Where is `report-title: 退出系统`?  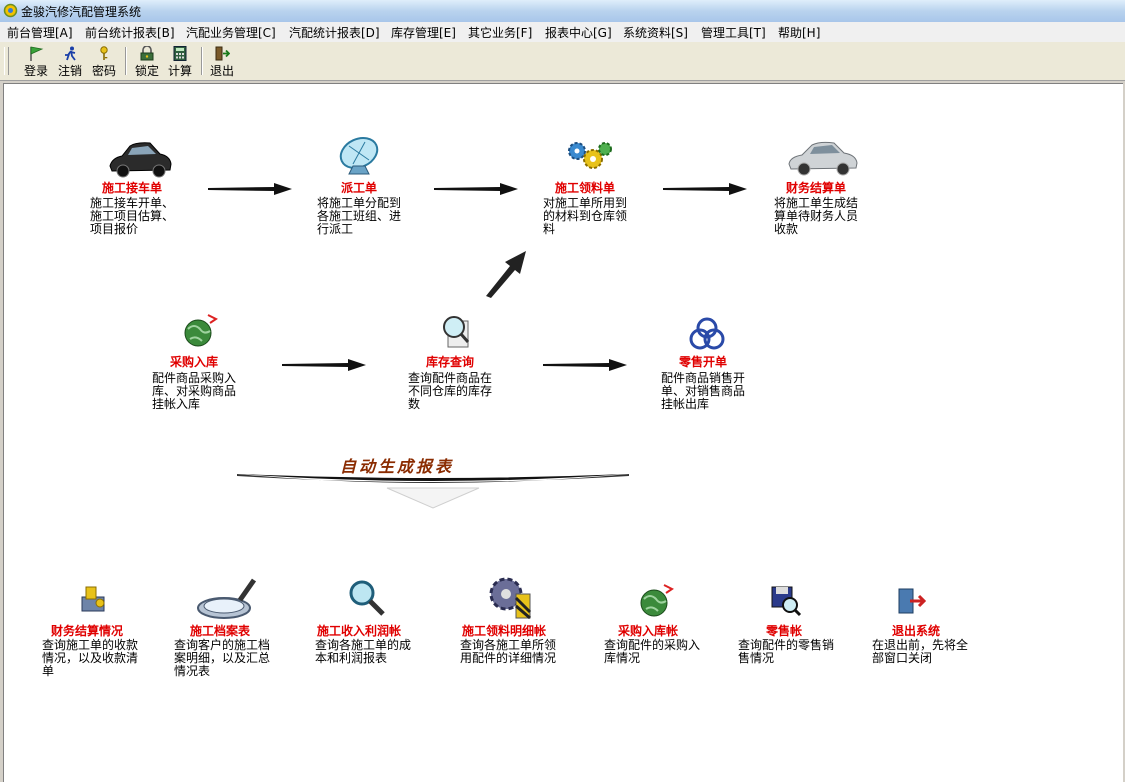 report-title: 退出系统 is located at coordinates (916, 631).